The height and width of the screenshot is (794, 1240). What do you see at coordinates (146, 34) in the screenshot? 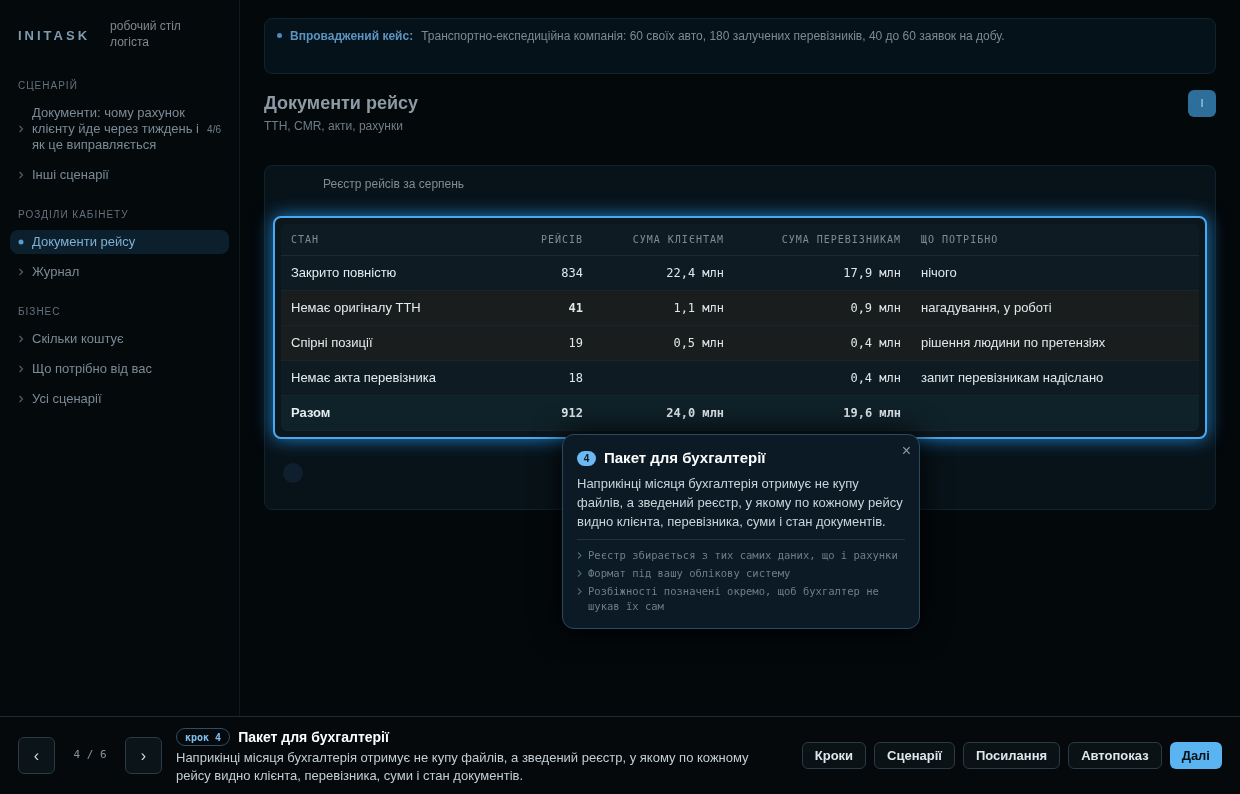
I see `logo-subtitle: робочий стіл логіста` at bounding box center [146, 34].